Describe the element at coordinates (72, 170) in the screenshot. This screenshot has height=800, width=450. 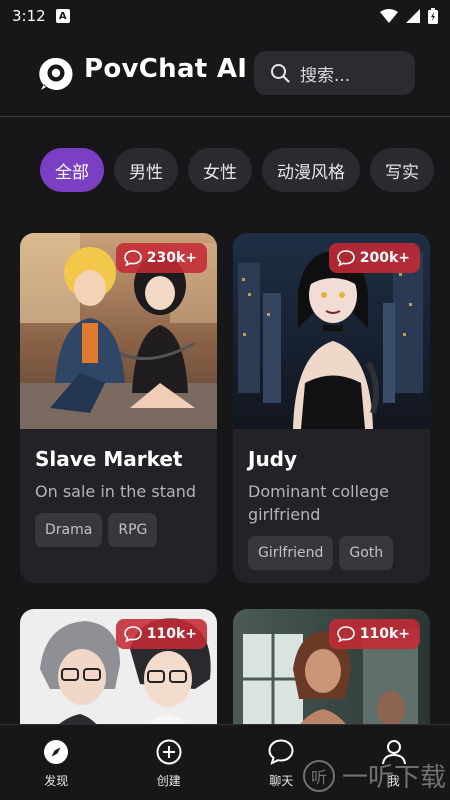
I see `tab-all: 全部` at that location.